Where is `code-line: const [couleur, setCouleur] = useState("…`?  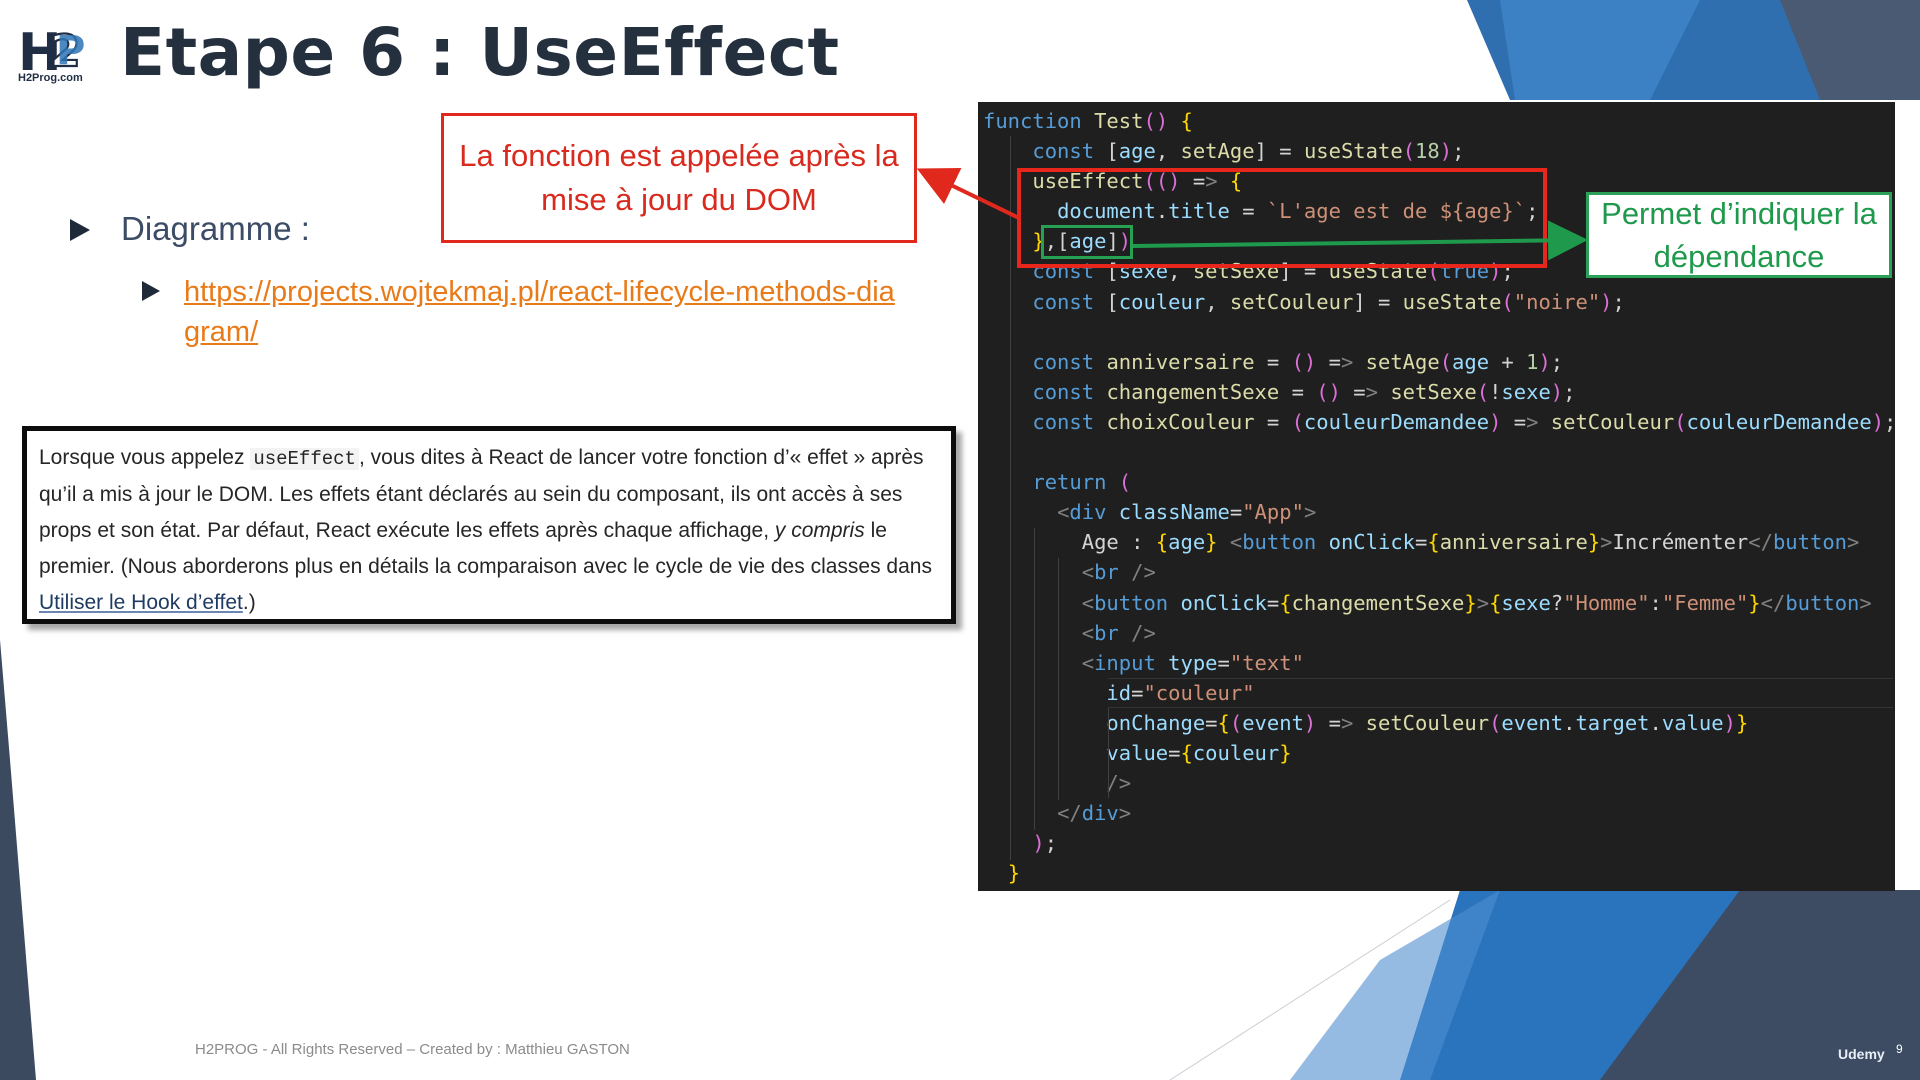
code-line: const [couleur, setCouleur] = useState("… is located at coordinates (1328, 301).